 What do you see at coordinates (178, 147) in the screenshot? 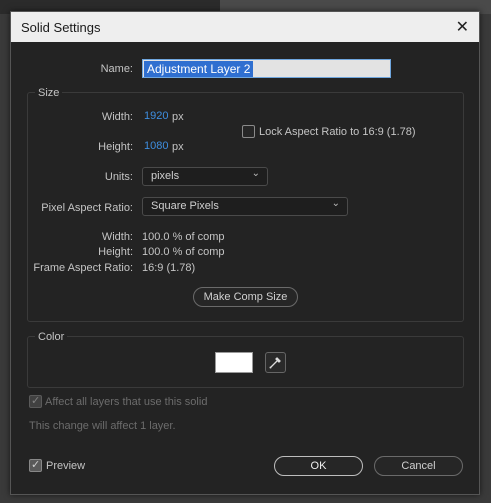
I see `height-unit: px` at bounding box center [178, 147].